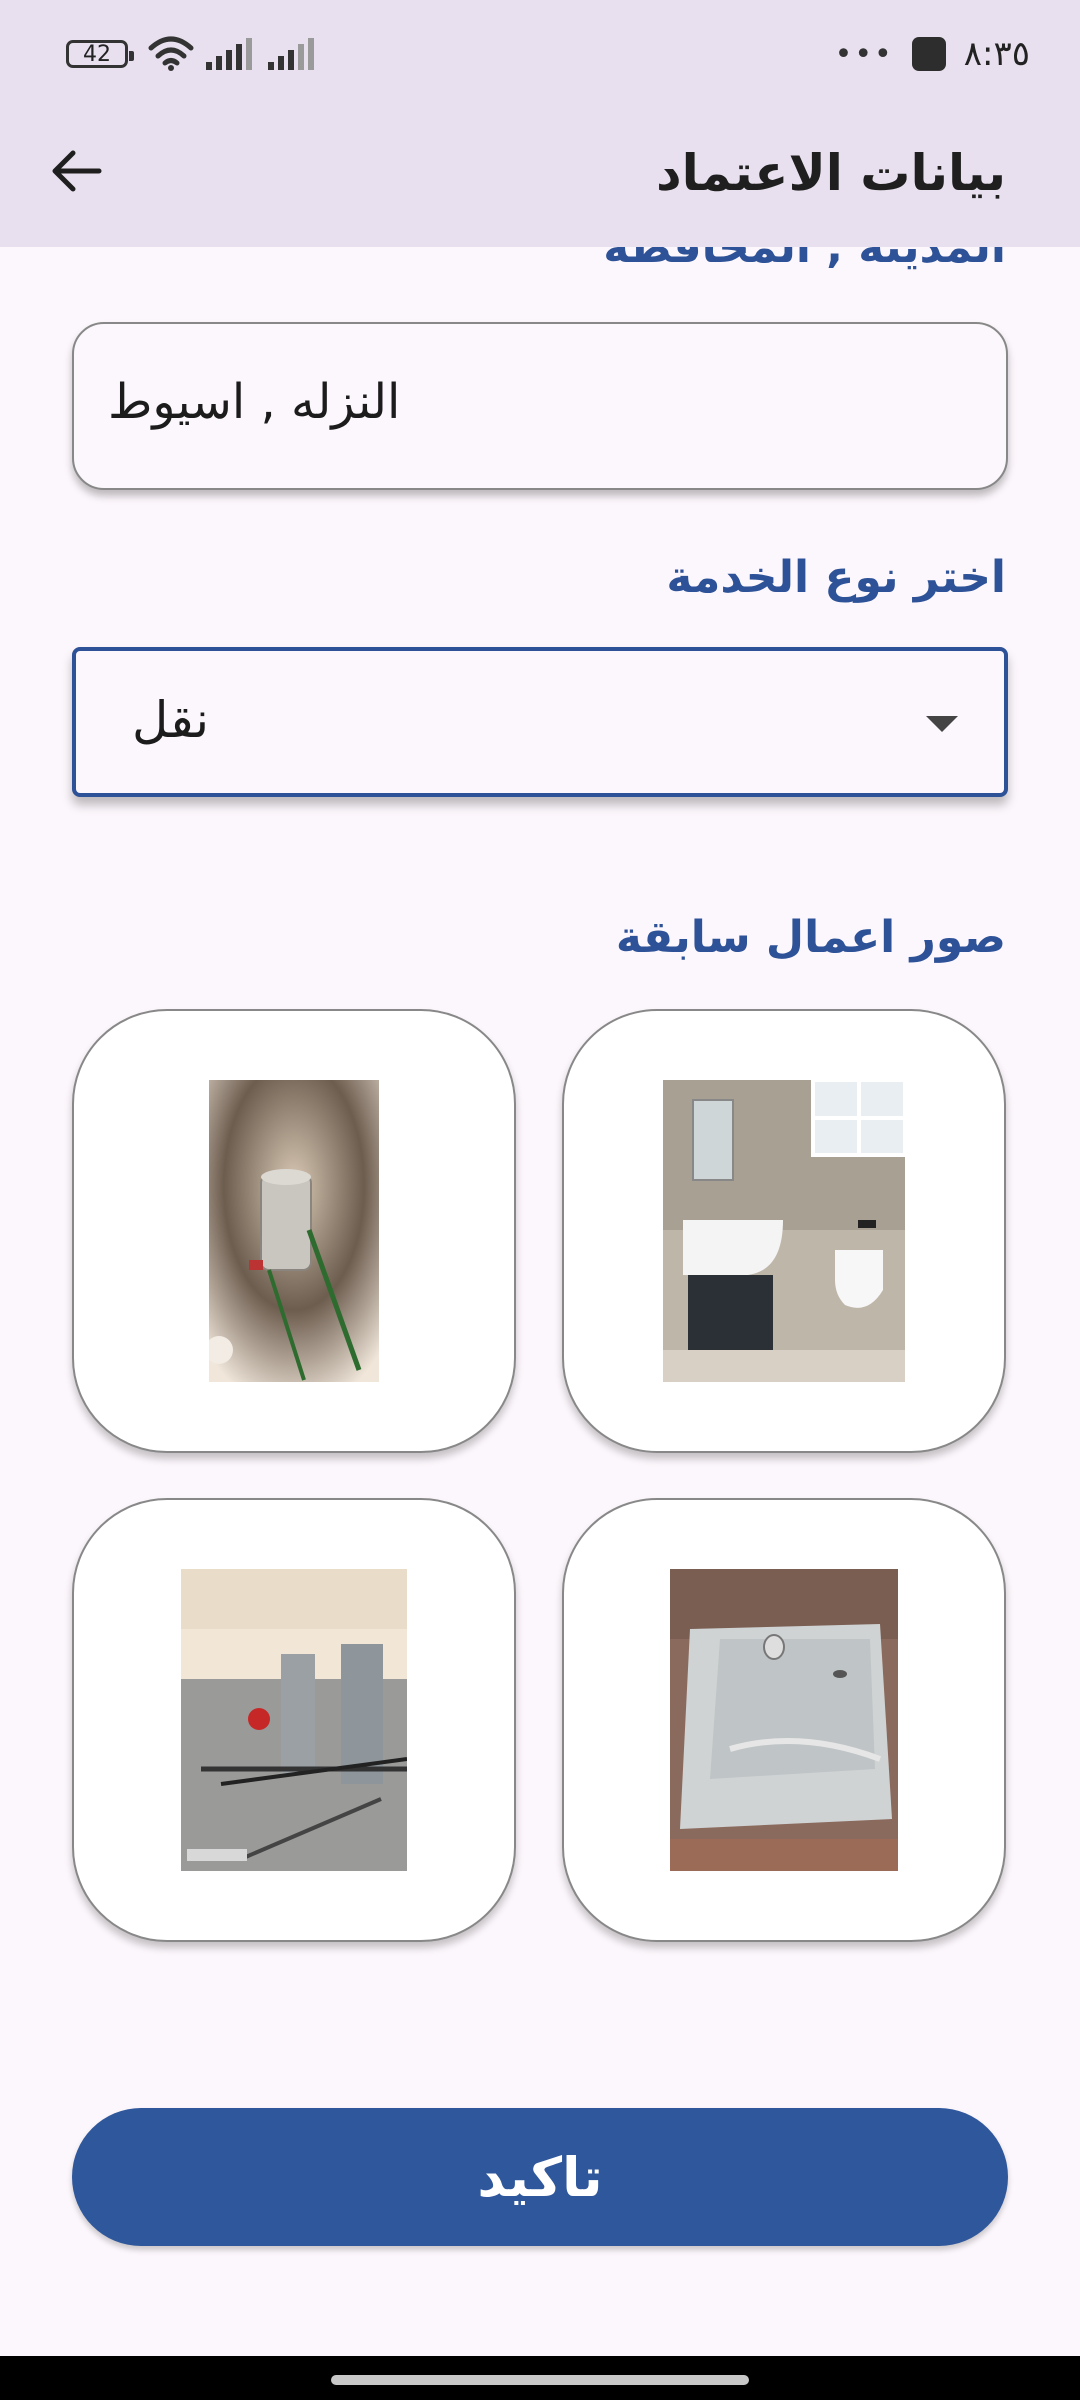 The image size is (1080, 2400). I want to click on battery-icon: 42, so click(100, 54).